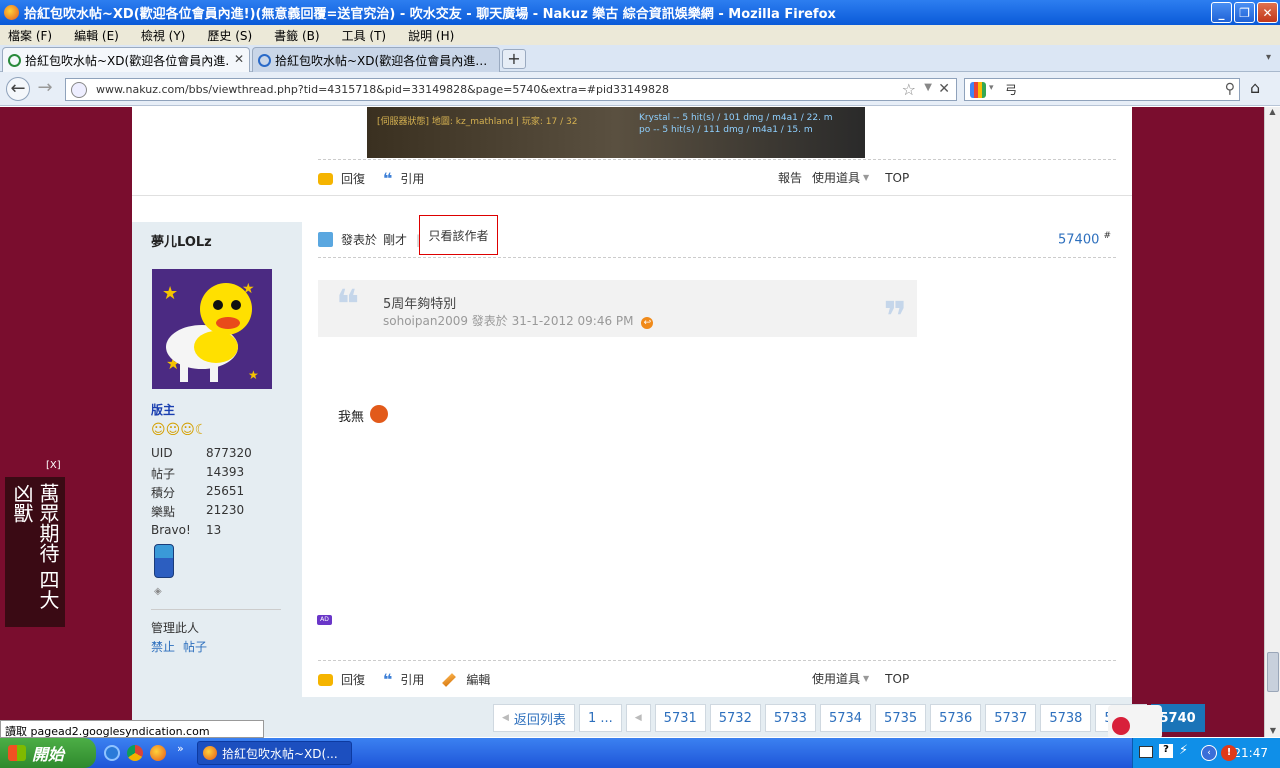 This screenshot has width=1280, height=768. What do you see at coordinates (164, 561) in the screenshot?
I see `medal-icon` at bounding box center [164, 561].